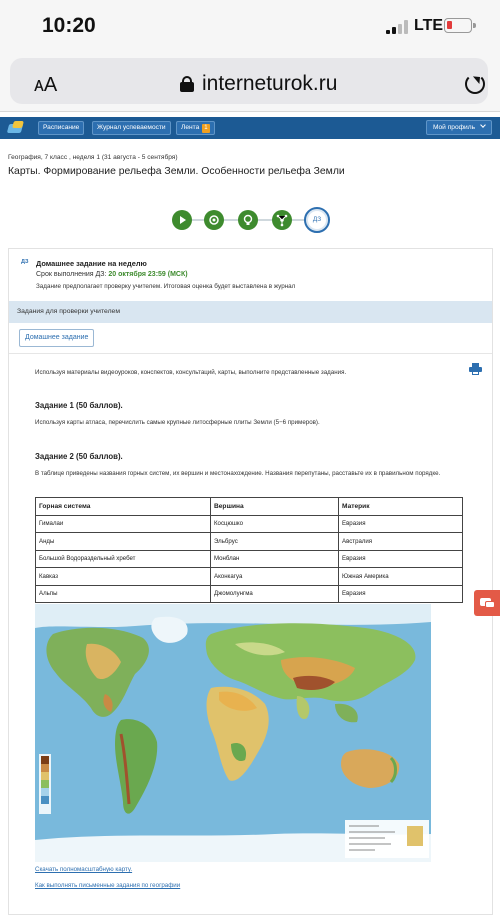  I want to click on table-cell: Эльбрус, so click(274, 541).